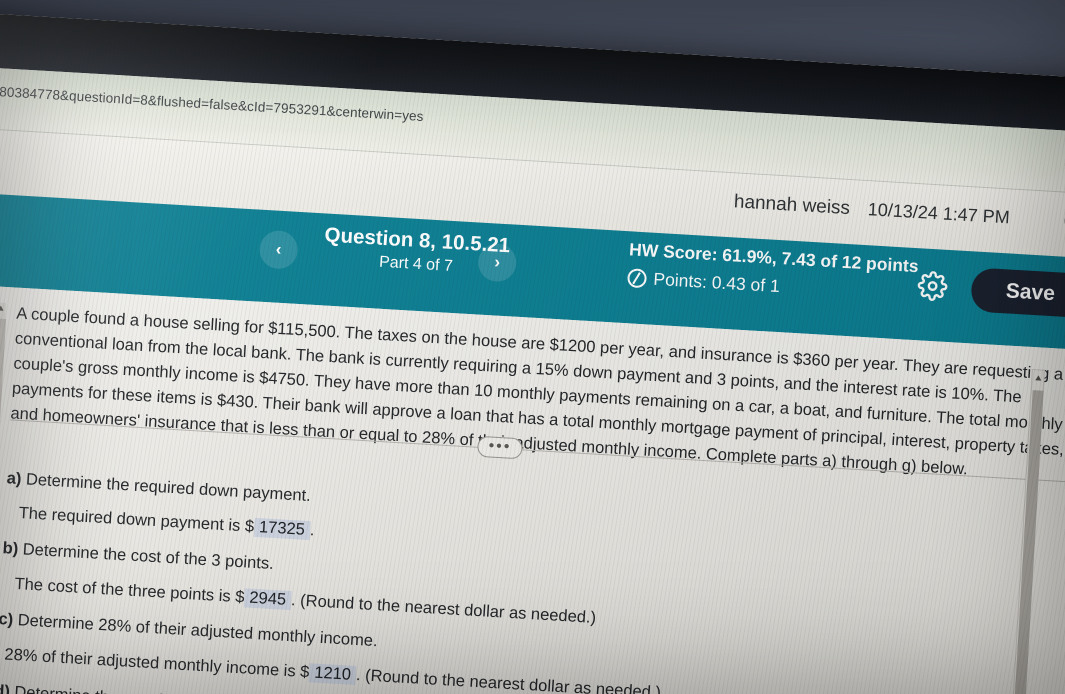  I want to click on part-a-prompt: a) Determine the required down payment., so click(158, 487).